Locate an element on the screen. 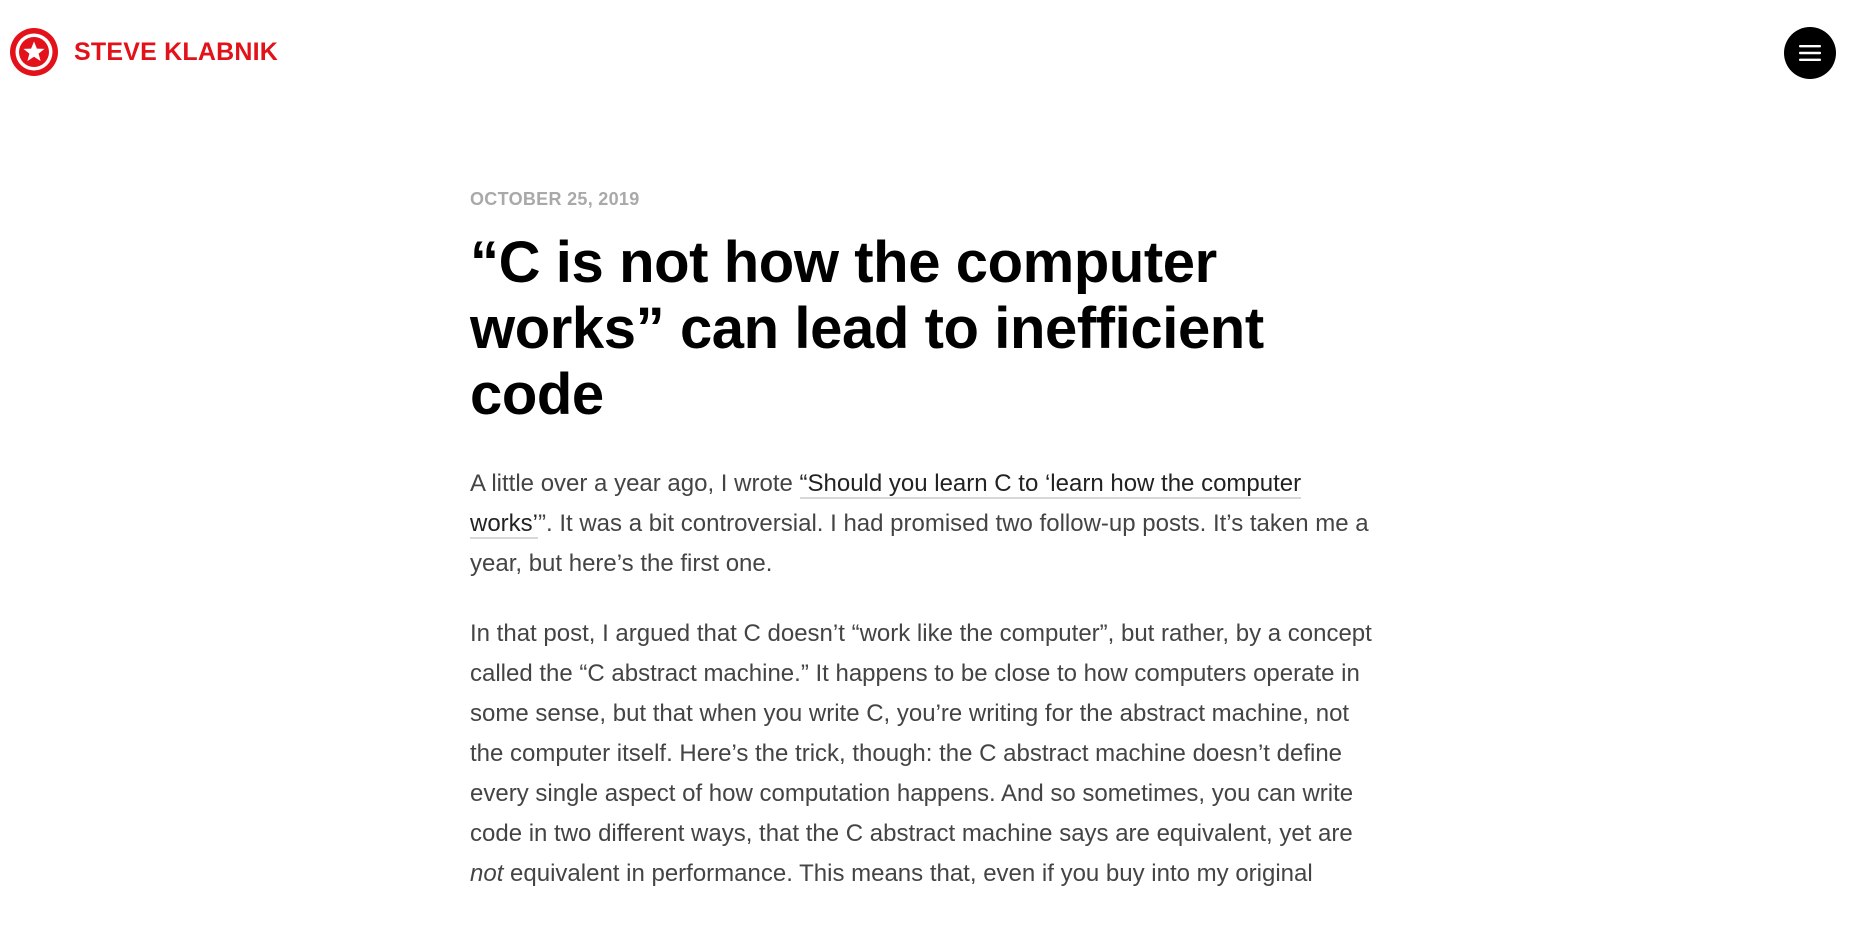  menu-button is located at coordinates (1810, 53).